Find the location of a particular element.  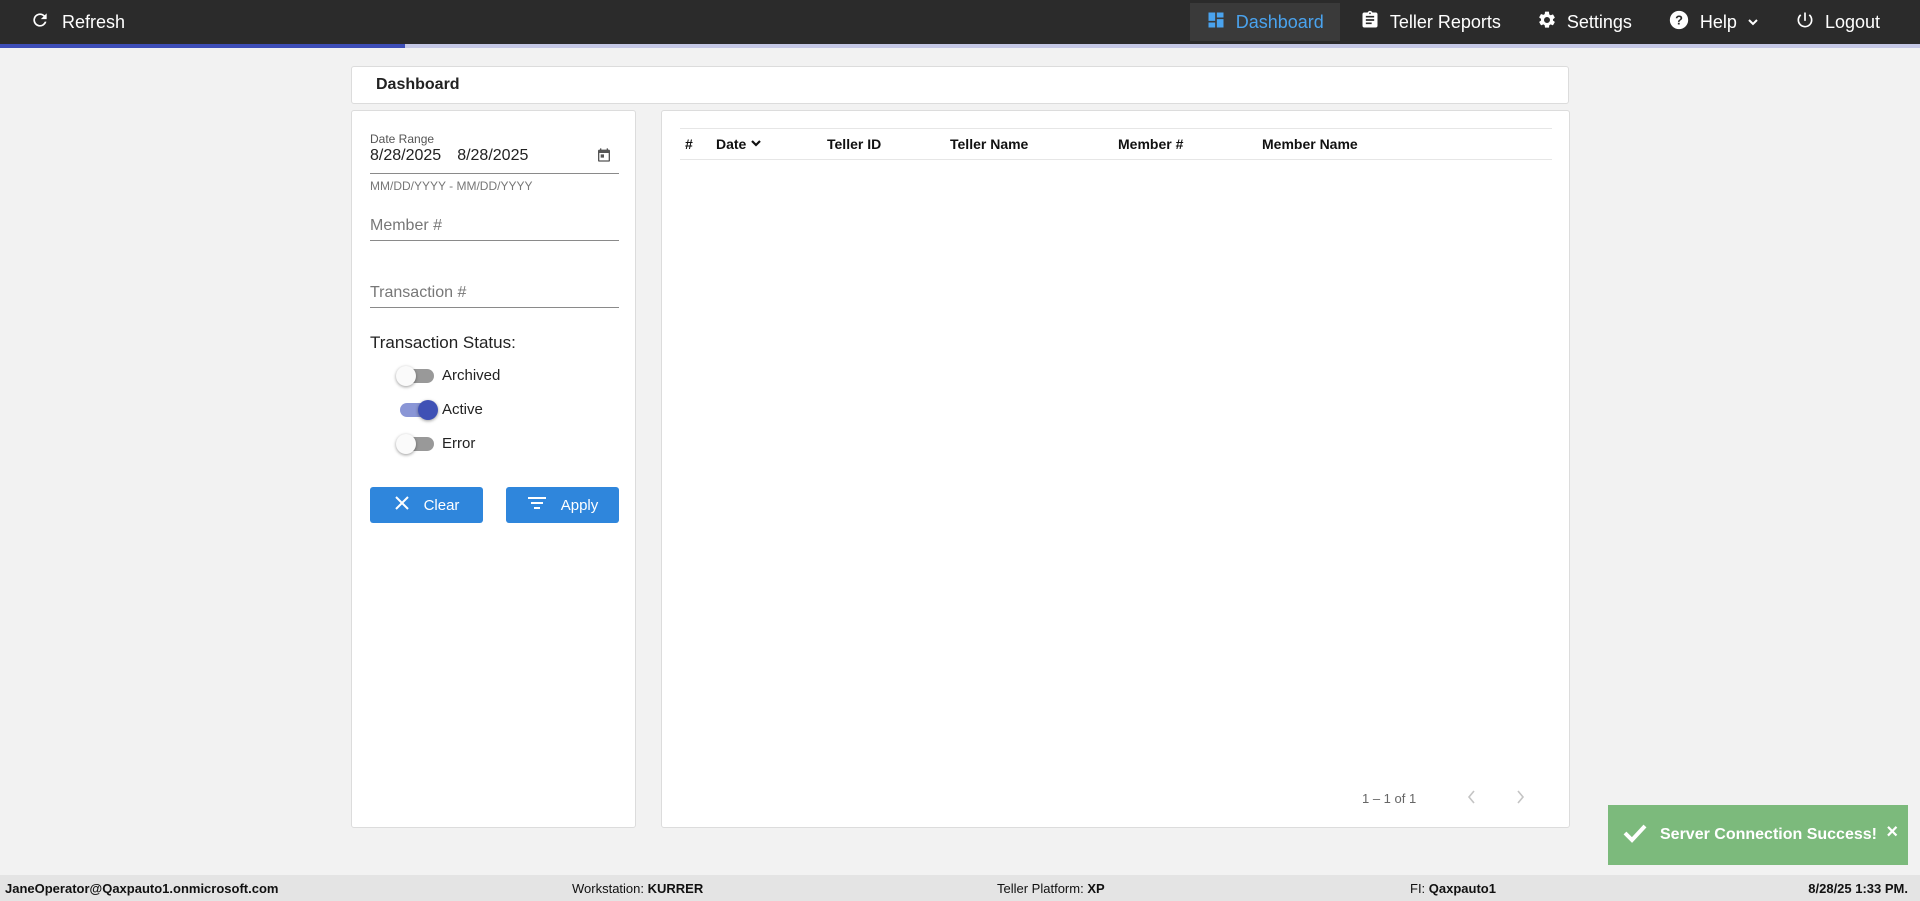

column-header-number: # is located at coordinates (689, 144).